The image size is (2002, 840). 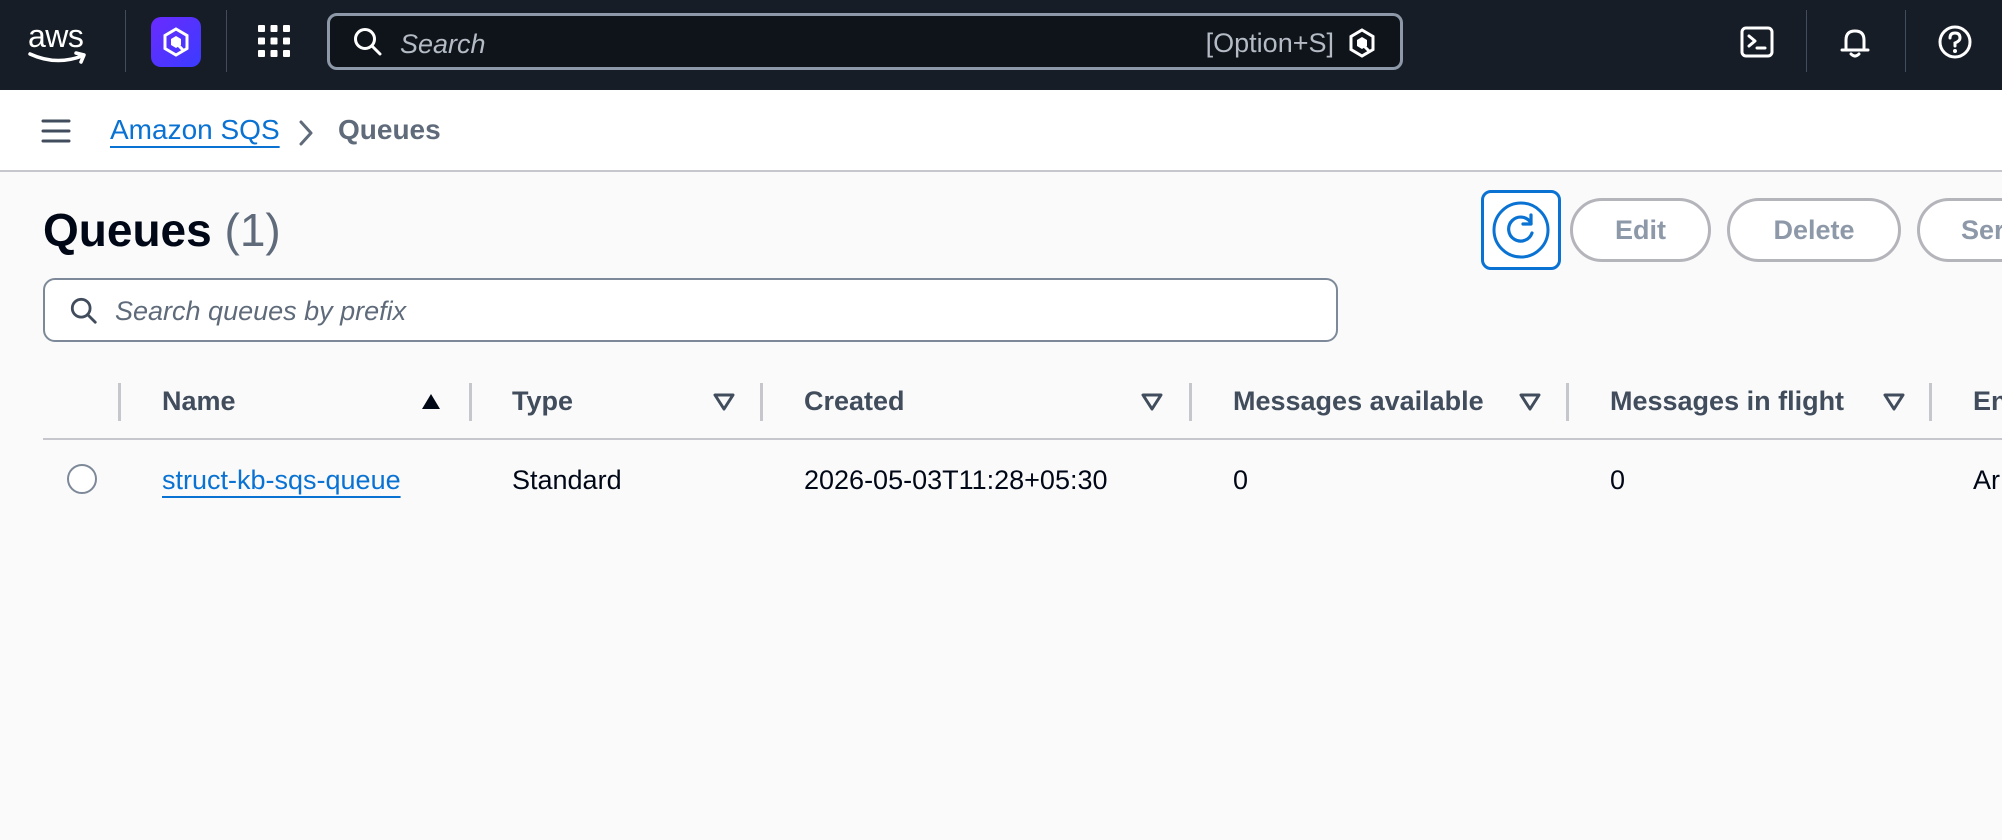 I want to click on global-search-input: Search [Option+S], so click(x=865, y=41).